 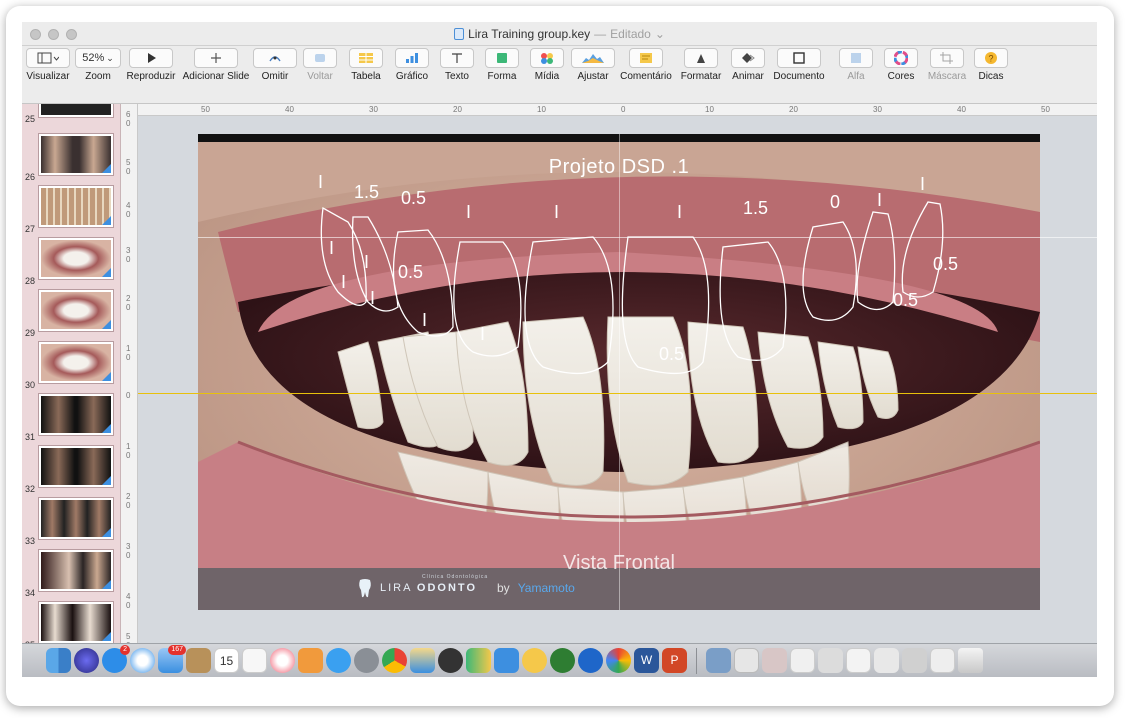 What do you see at coordinates (172, 659) in the screenshot?
I see `mail-icon: 167` at bounding box center [172, 659].